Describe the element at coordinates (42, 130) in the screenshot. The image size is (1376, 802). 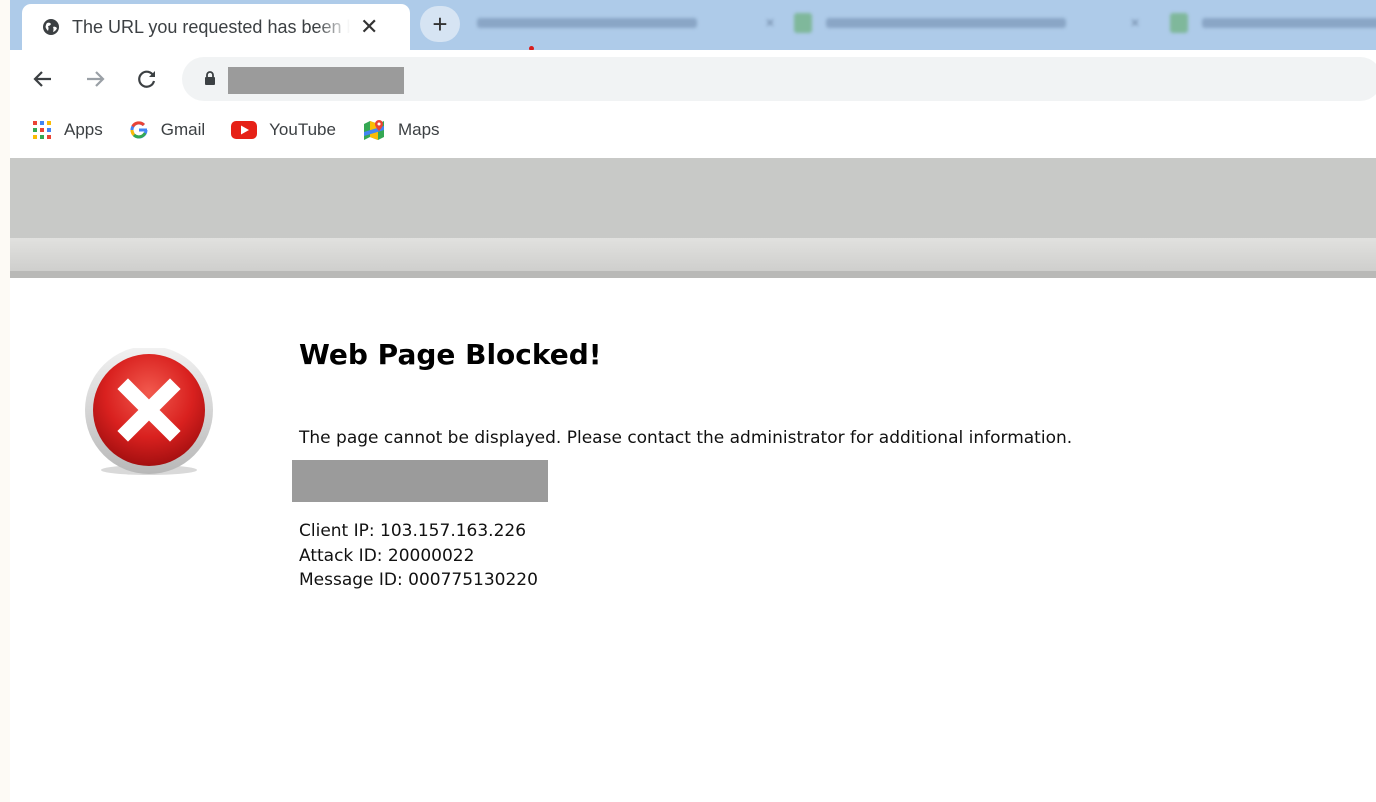
I see `apps-grid-icon` at that location.